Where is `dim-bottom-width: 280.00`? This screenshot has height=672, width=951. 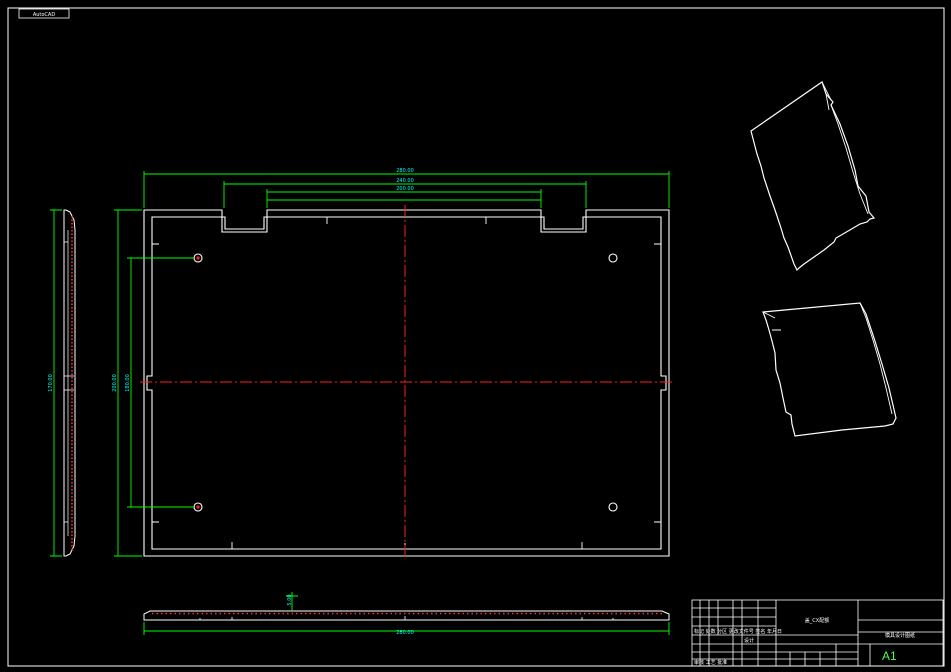 dim-bottom-width: 280.00 is located at coordinates (405, 633).